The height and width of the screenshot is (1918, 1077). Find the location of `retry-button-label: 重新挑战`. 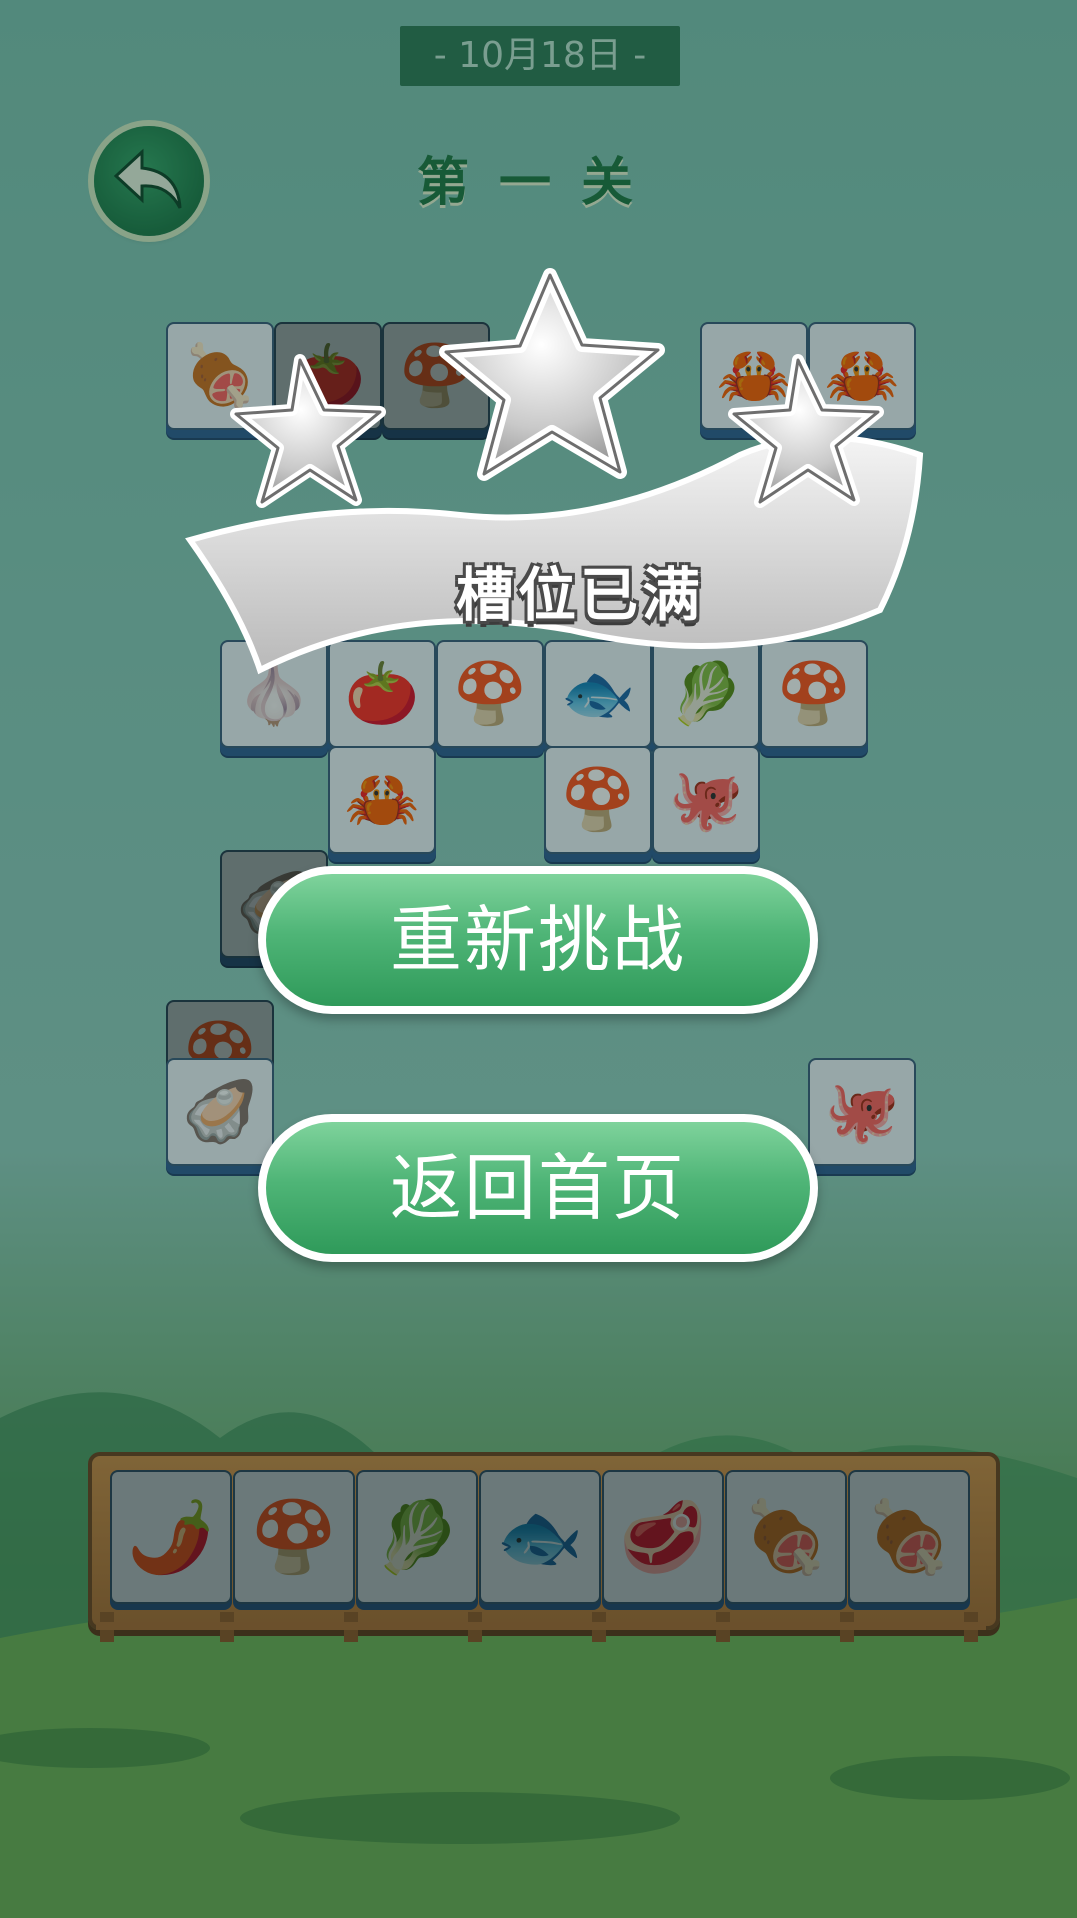

retry-button-label: 重新挑战 is located at coordinates (538, 940).